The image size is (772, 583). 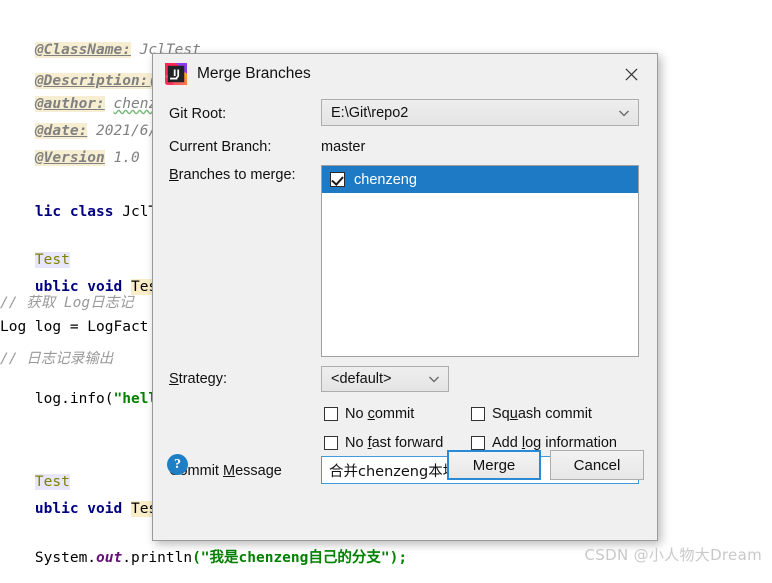 What do you see at coordinates (57, 359) in the screenshot?
I see `comment-line-2: // 日志记录输出` at bounding box center [57, 359].